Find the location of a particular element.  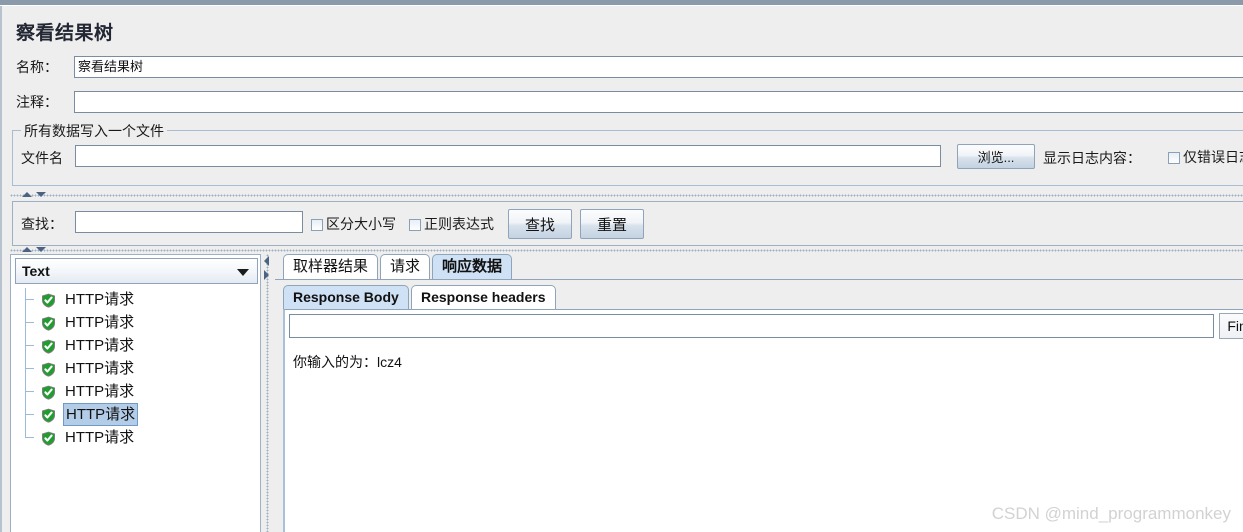

log-display-label: 显示日志内容： is located at coordinates (1092, 158).